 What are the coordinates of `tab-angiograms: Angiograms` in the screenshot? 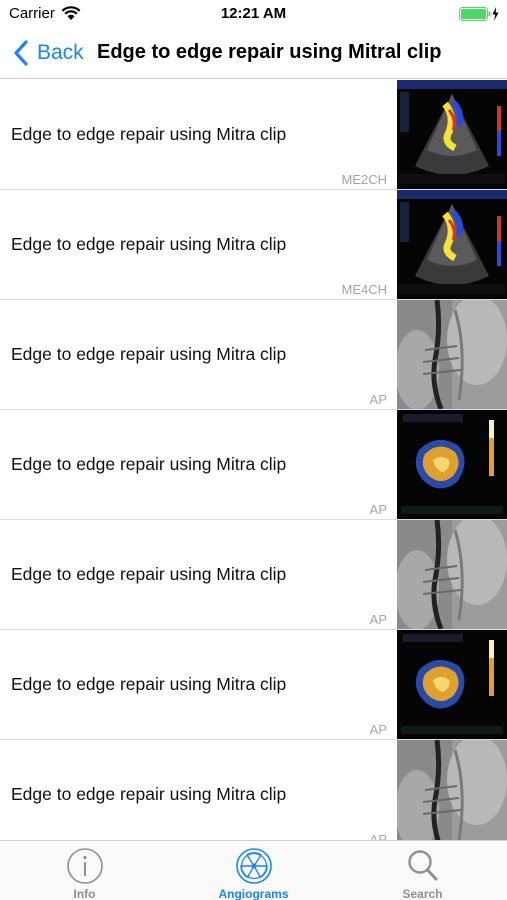 It's located at (253, 870).